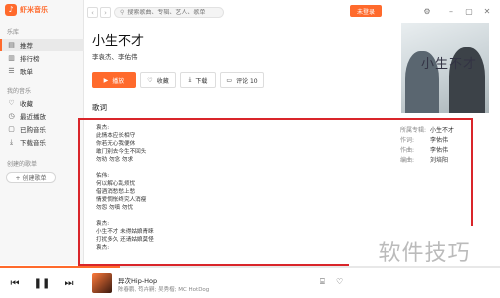  Describe the element at coordinates (469, 11) in the screenshot. I see `maximize-icon: ▢` at that location.